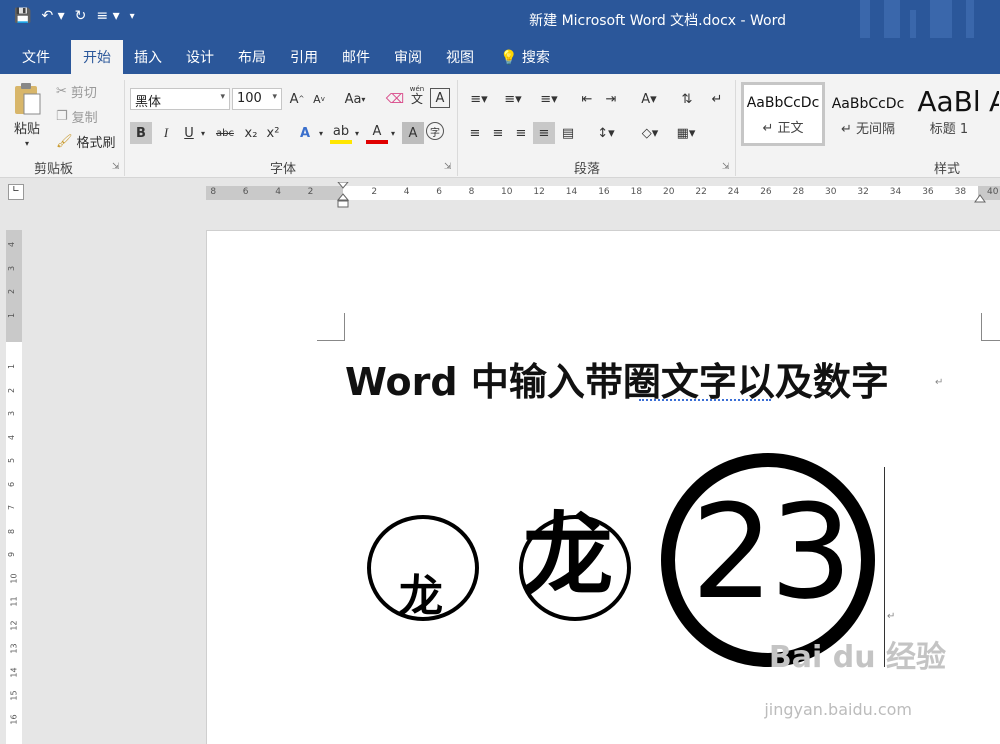 The height and width of the screenshot is (744, 1000). I want to click on distributed-icon: ▤, so click(568, 133).